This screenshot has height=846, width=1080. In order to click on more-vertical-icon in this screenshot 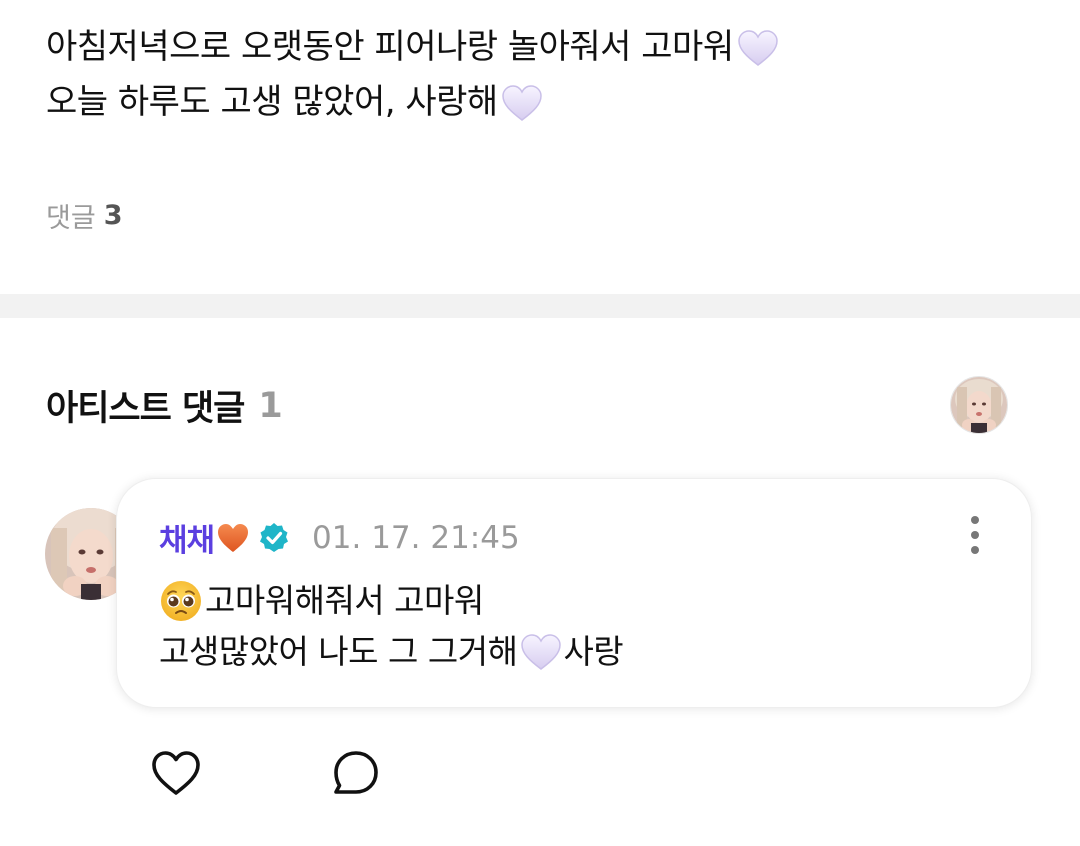, I will do `click(975, 535)`.